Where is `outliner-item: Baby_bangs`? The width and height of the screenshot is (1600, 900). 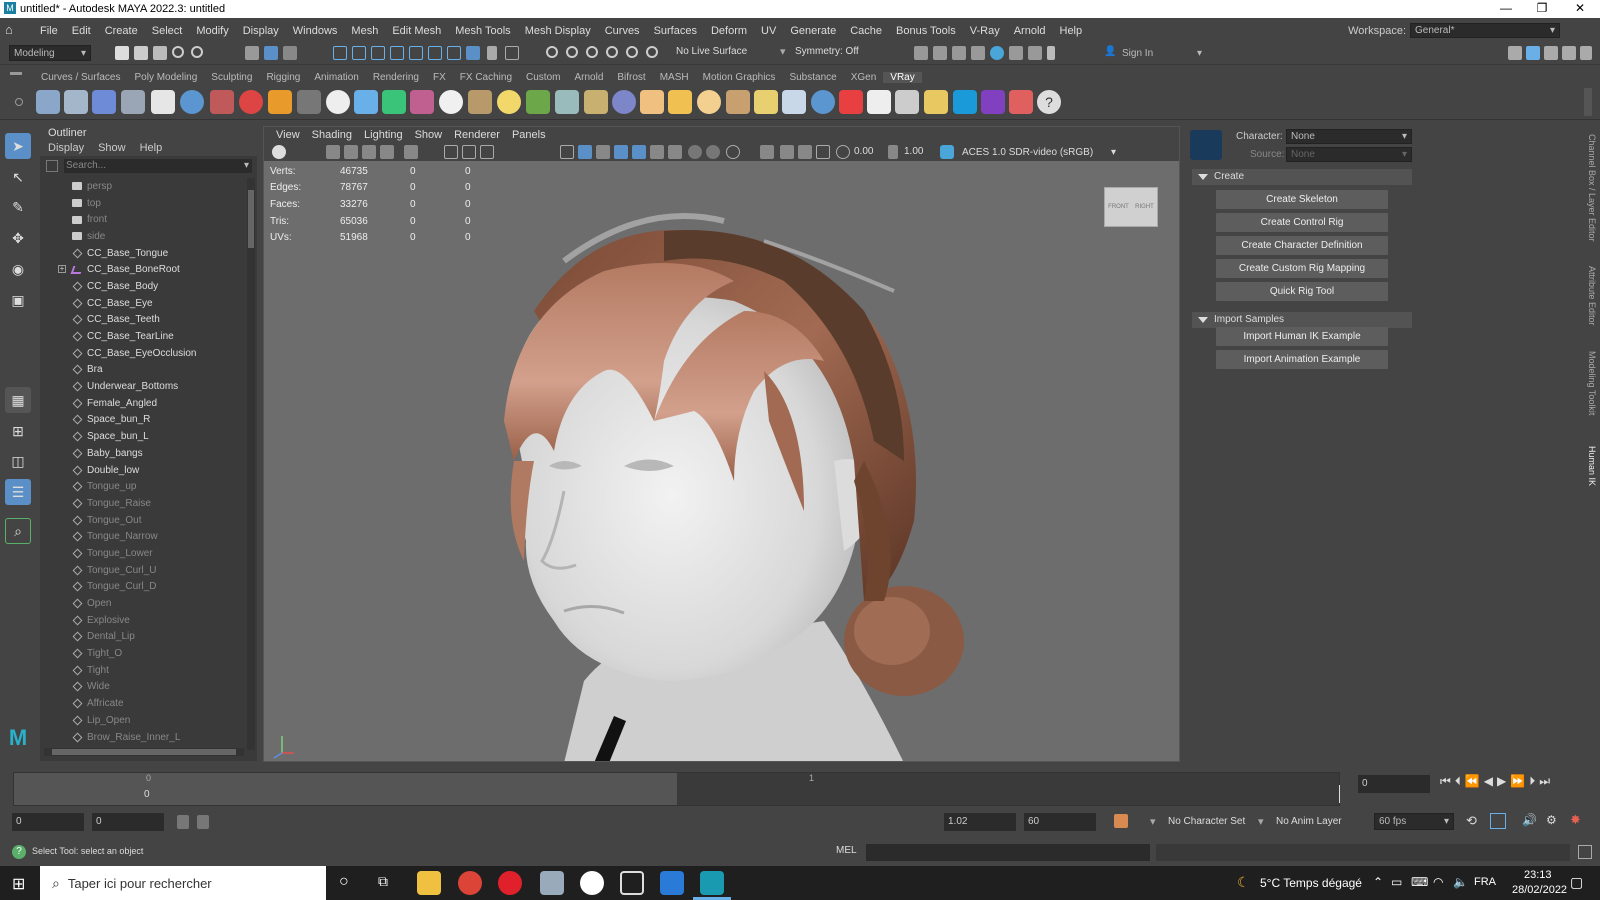 outliner-item: Baby_bangs is located at coordinates (142, 453).